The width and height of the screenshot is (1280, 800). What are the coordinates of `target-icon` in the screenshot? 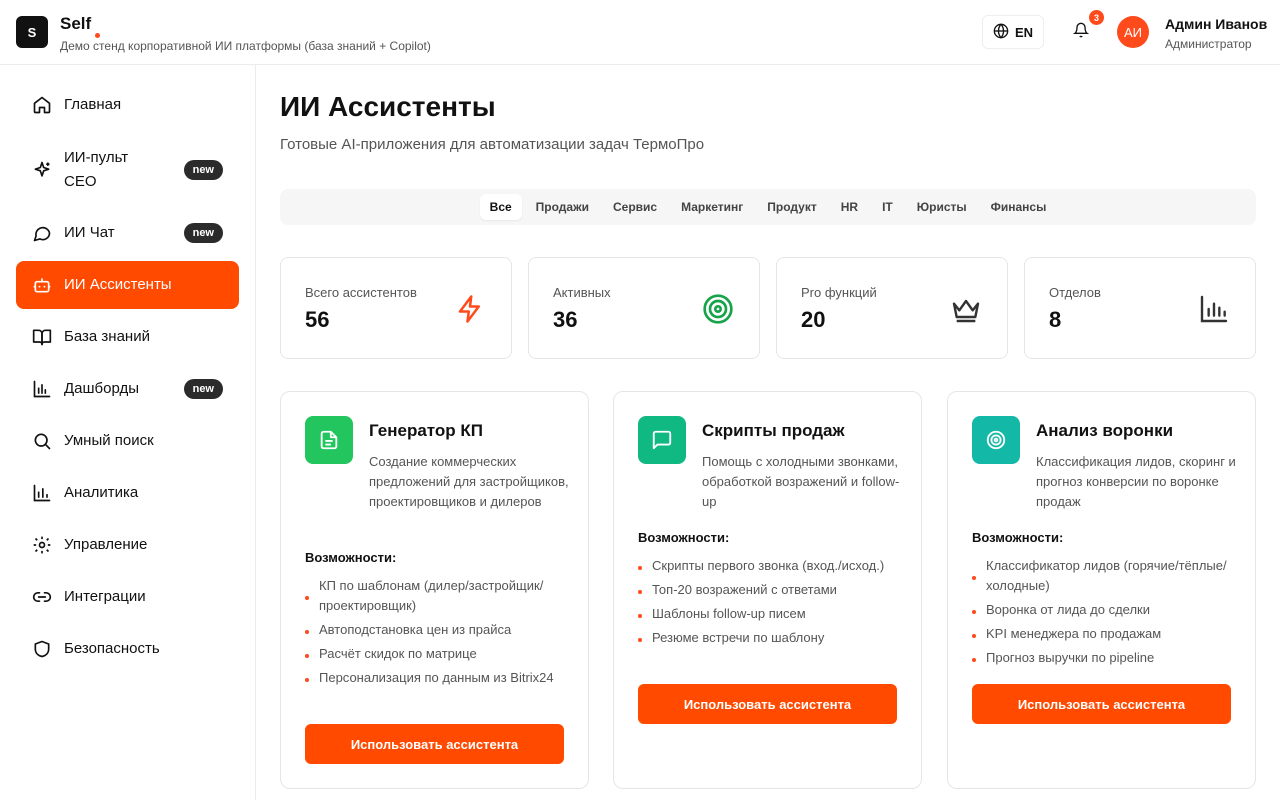 It's located at (996, 440).